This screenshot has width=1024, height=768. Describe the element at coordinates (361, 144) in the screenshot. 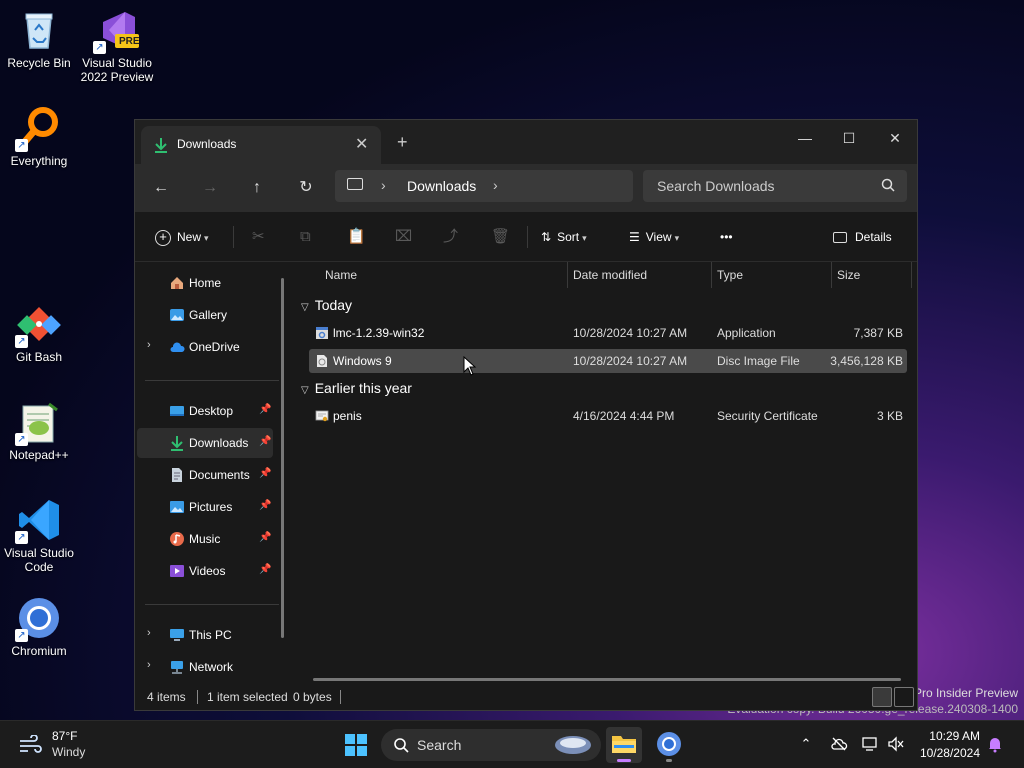

I see `tab-close-button: ✕` at that location.